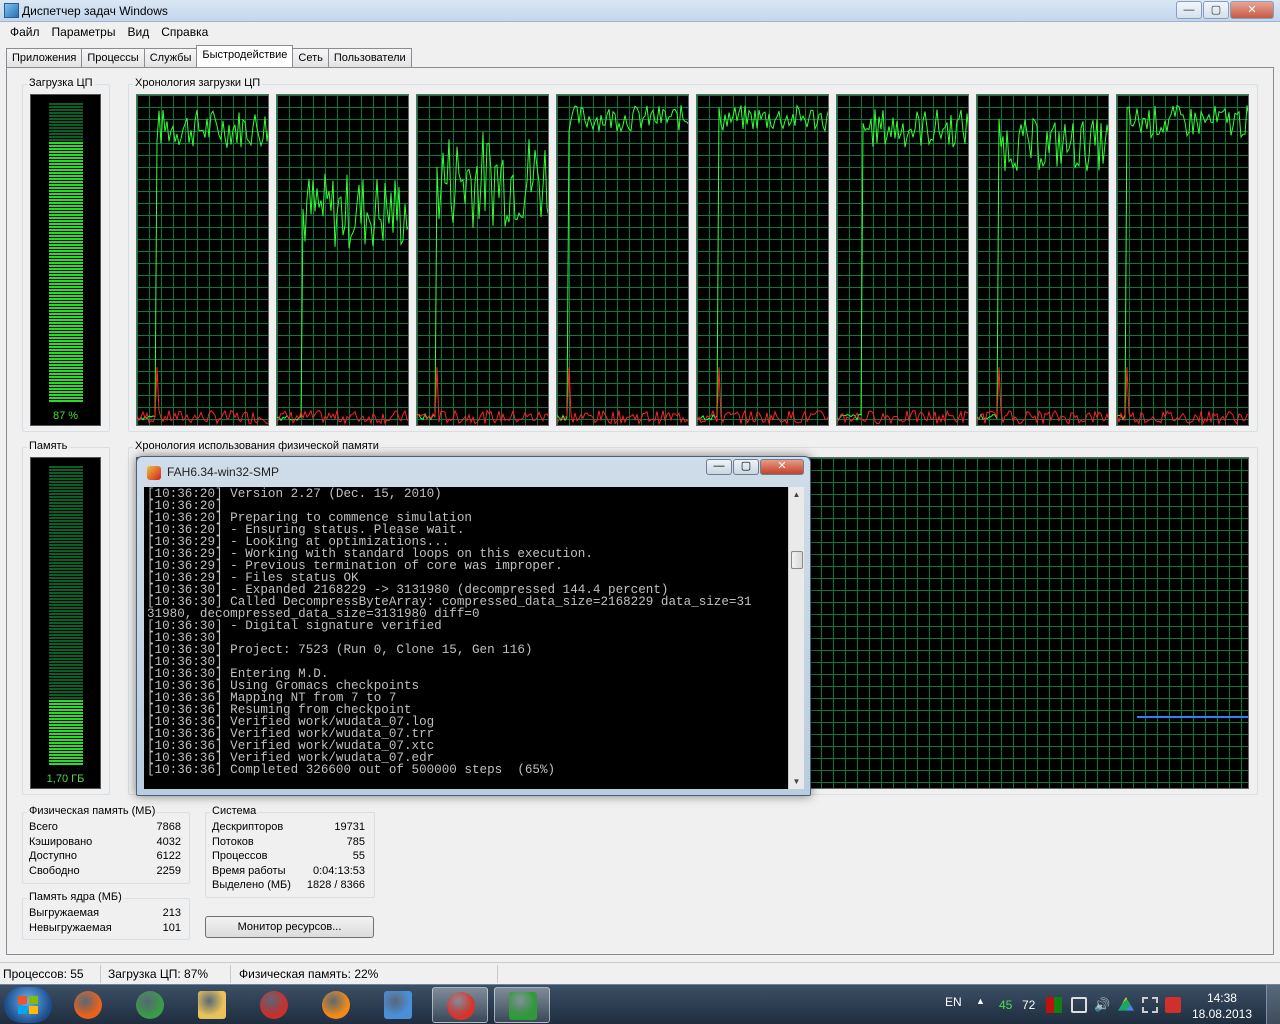 Image resolution: width=1280 pixels, height=1024 pixels. Describe the element at coordinates (170, 57) in the screenshot. I see `tab-services: Службы` at that location.